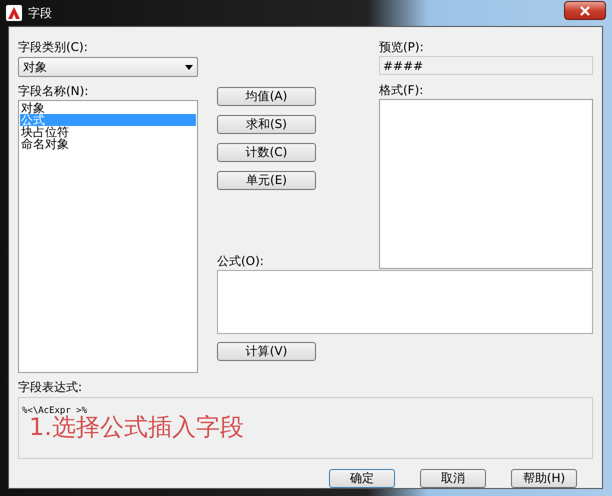 The image size is (612, 496). What do you see at coordinates (108, 144) in the screenshot?
I see `list-item: 命名对象` at bounding box center [108, 144].